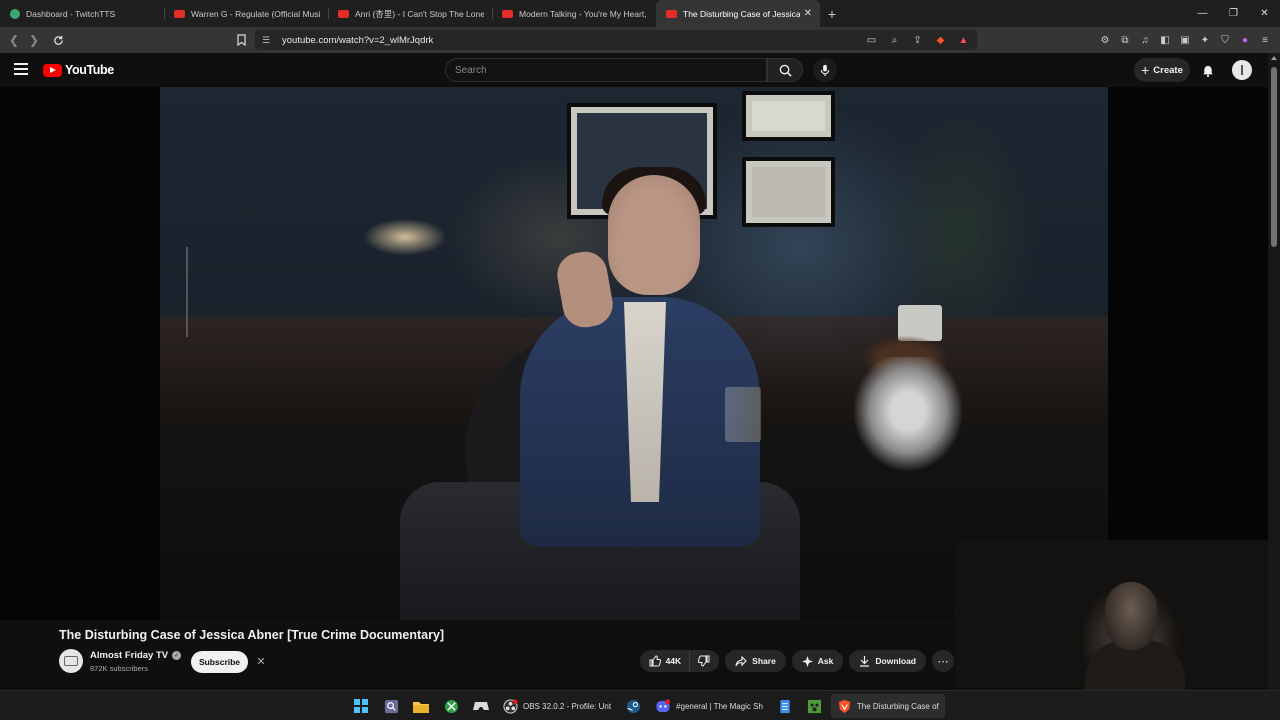 This screenshot has height=720, width=1280. I want to click on share-button: Share, so click(755, 661).